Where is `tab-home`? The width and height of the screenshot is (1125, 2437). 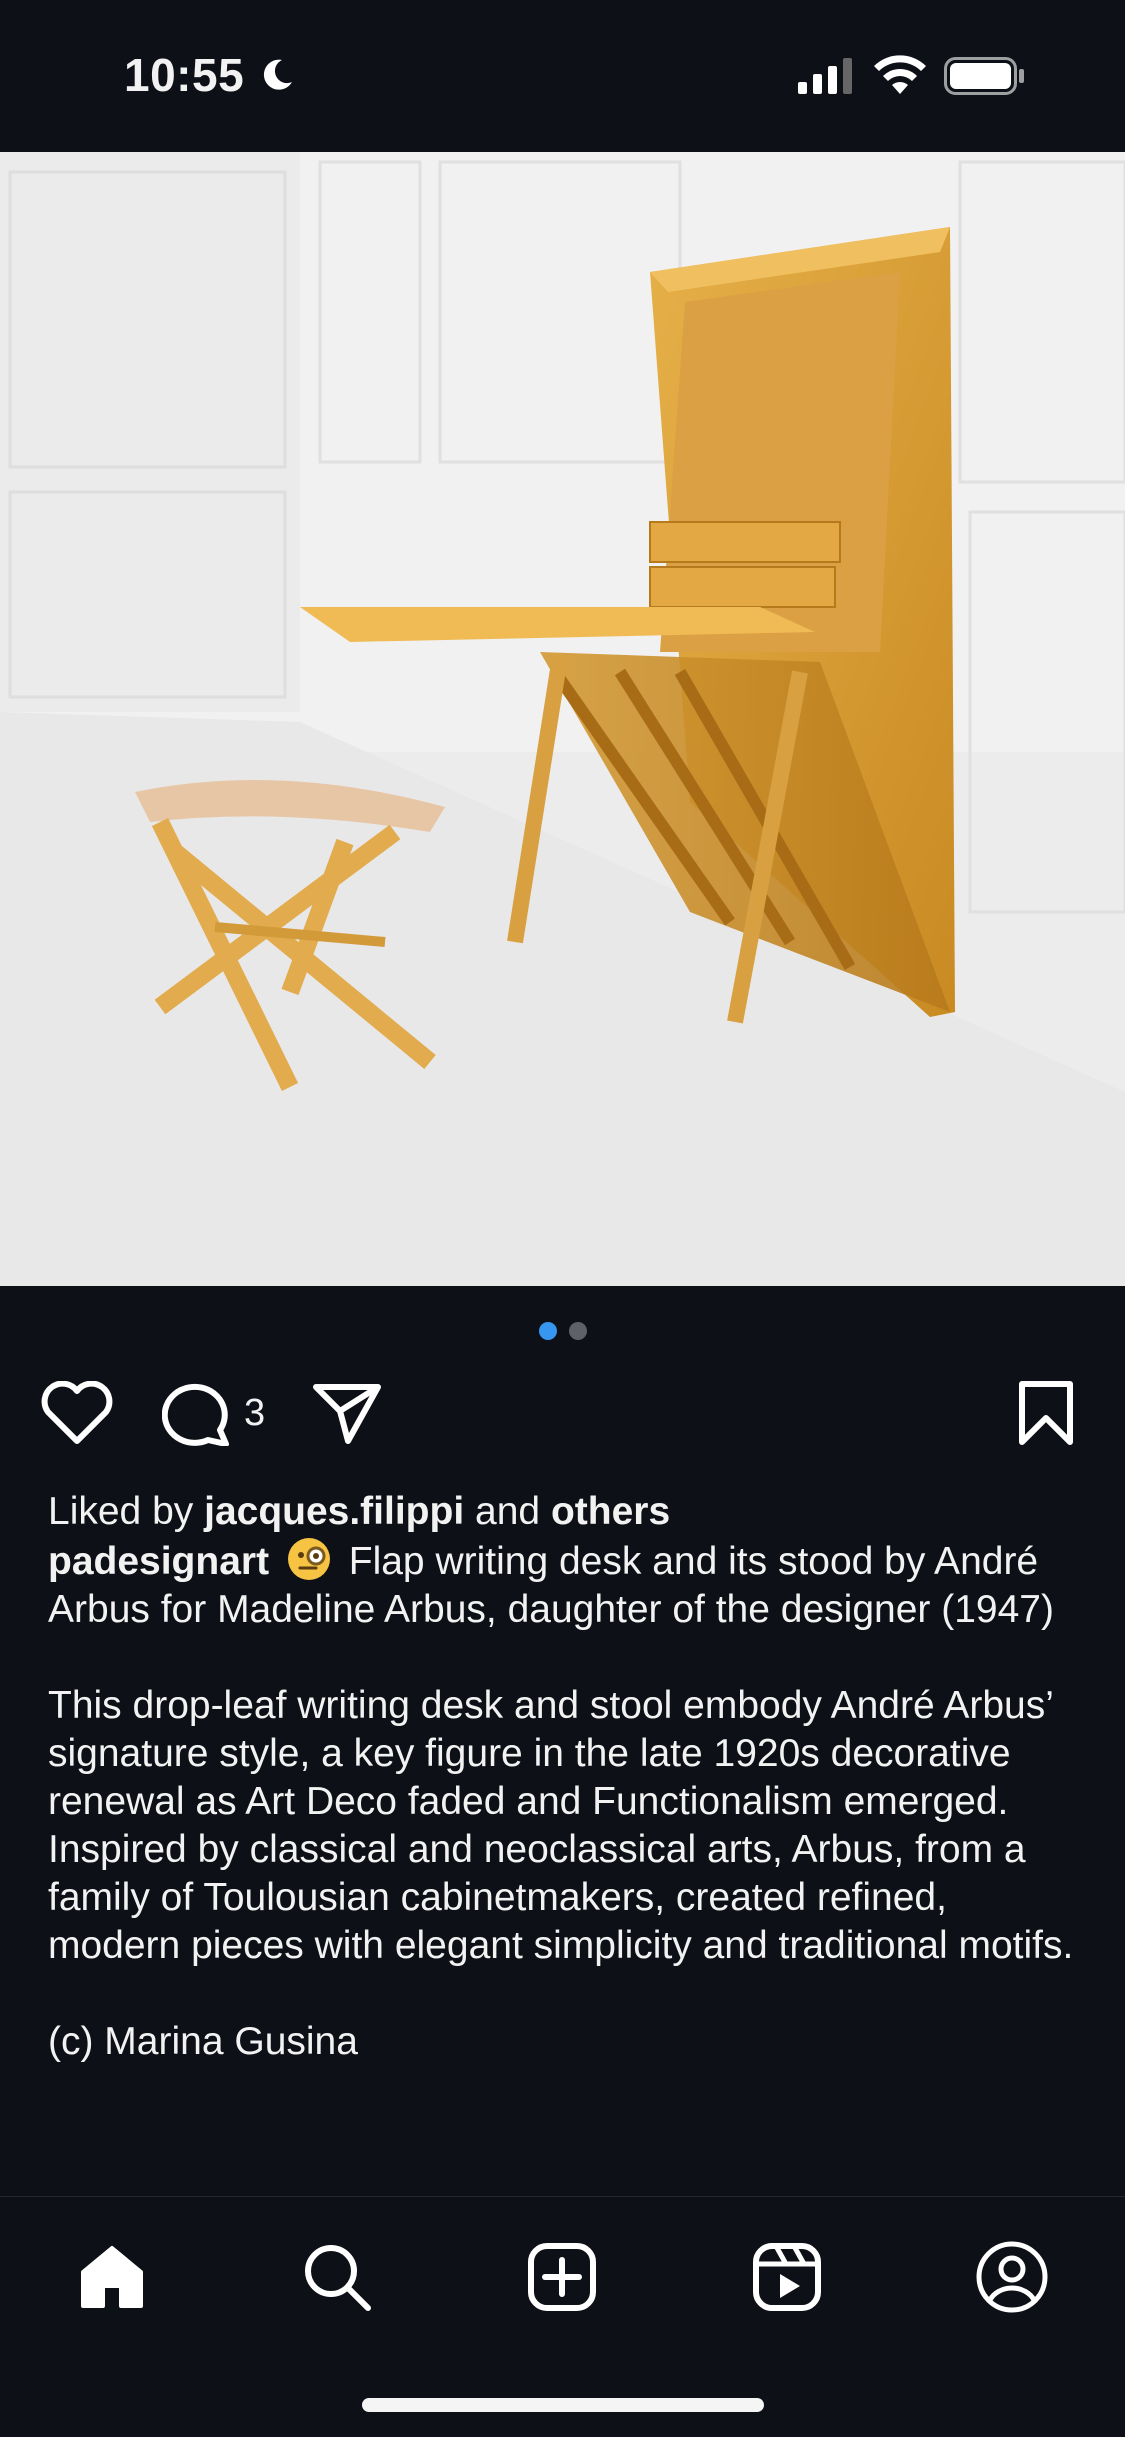 tab-home is located at coordinates (112, 2277).